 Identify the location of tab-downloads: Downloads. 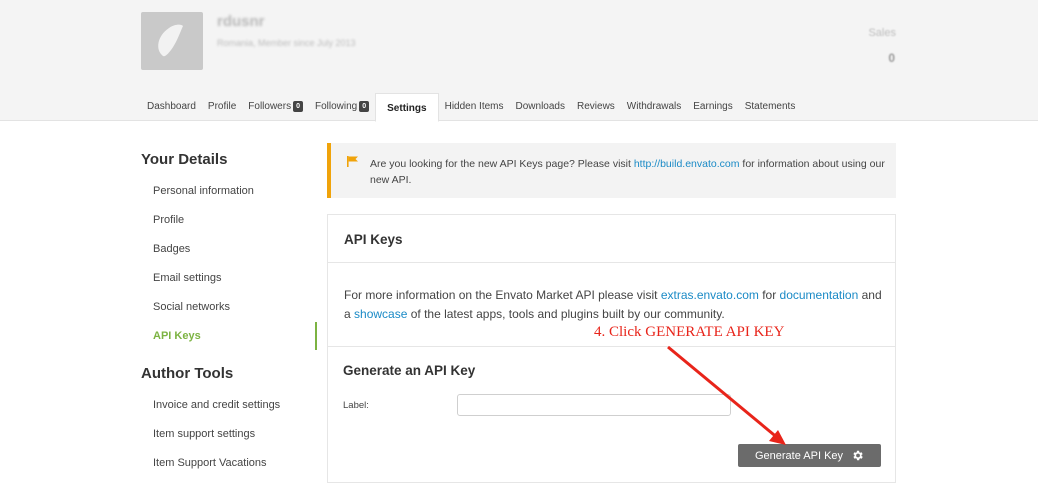
(540, 107).